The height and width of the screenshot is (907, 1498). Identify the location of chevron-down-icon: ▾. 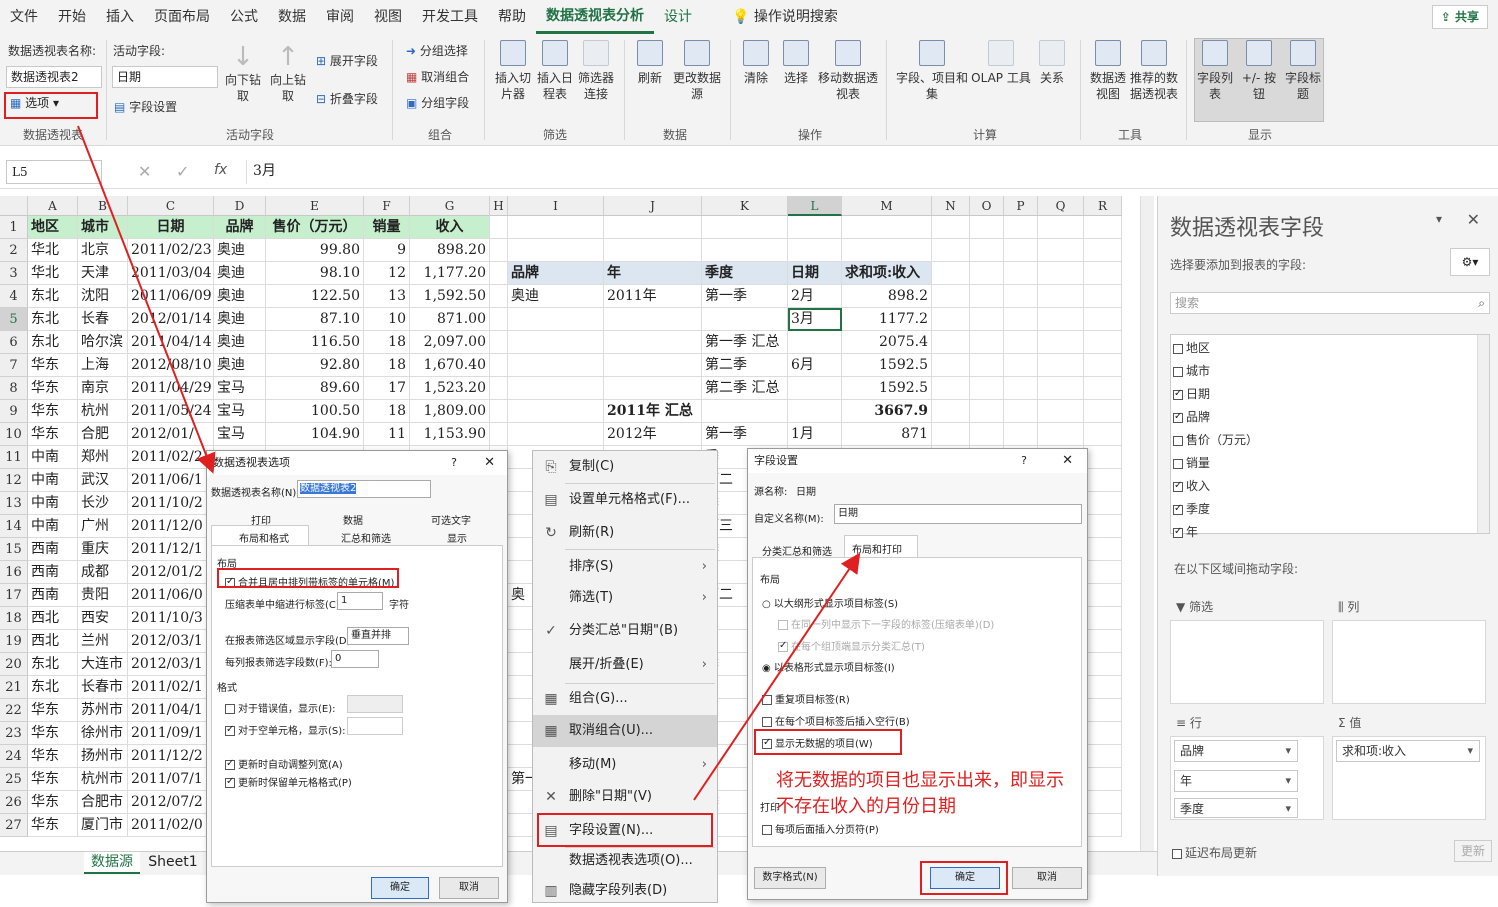
(1439, 219).